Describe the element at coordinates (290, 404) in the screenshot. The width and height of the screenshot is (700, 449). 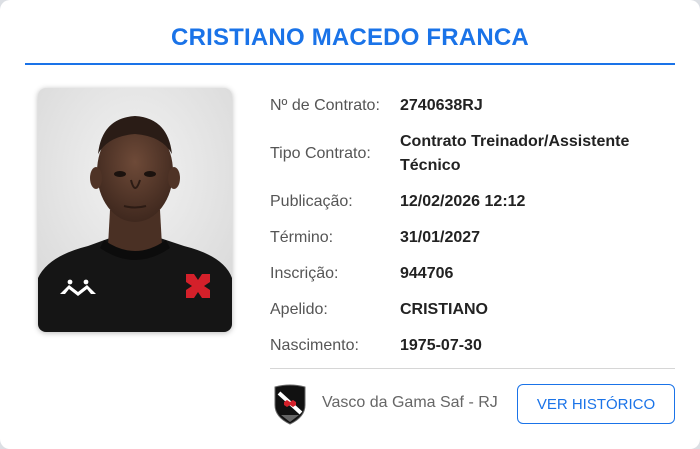
I see `club-crest-icon` at that location.